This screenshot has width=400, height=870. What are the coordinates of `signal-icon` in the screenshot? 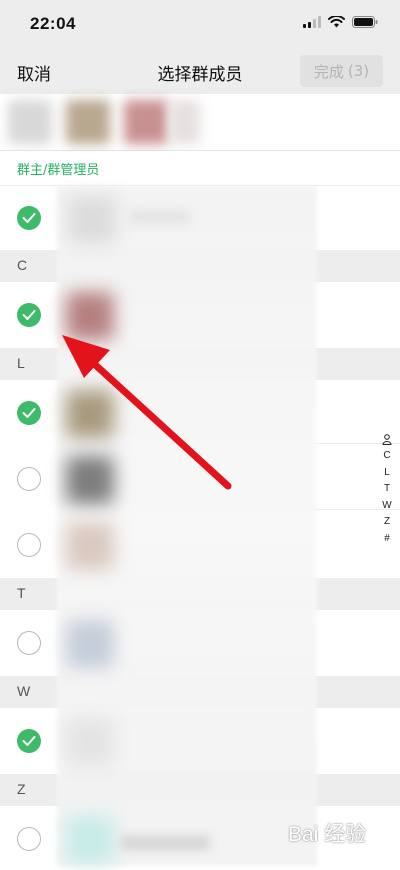 It's located at (312, 22).